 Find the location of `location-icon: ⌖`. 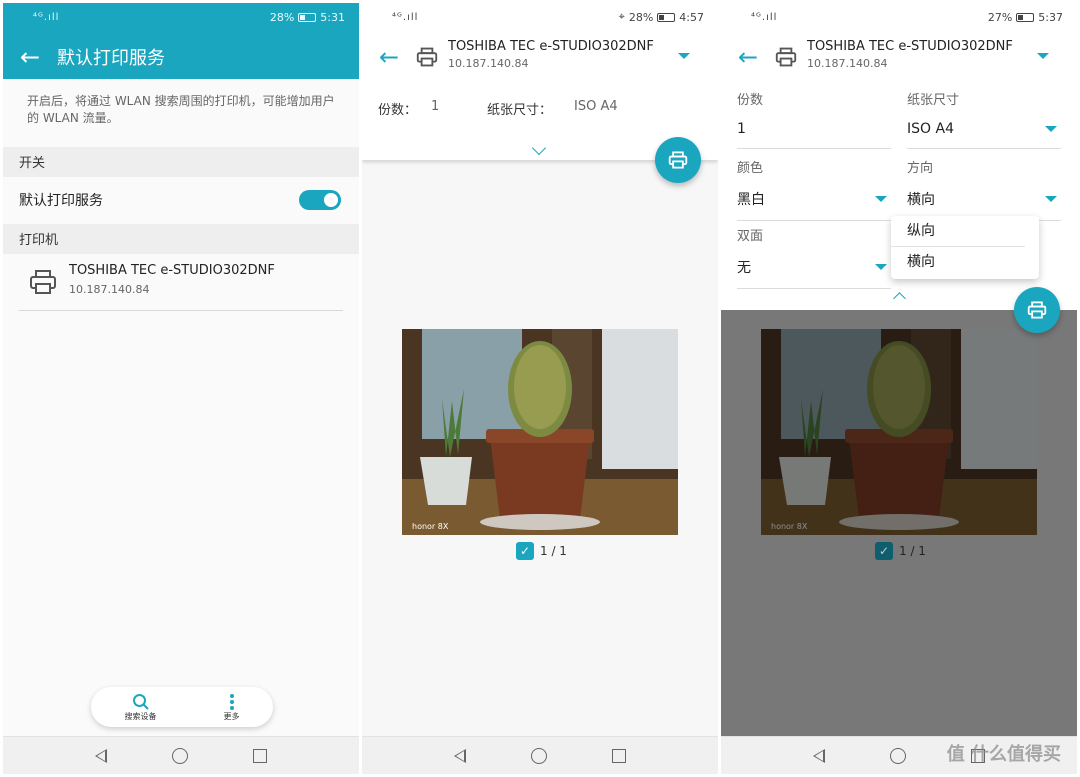

location-icon: ⌖ is located at coordinates (621, 16).